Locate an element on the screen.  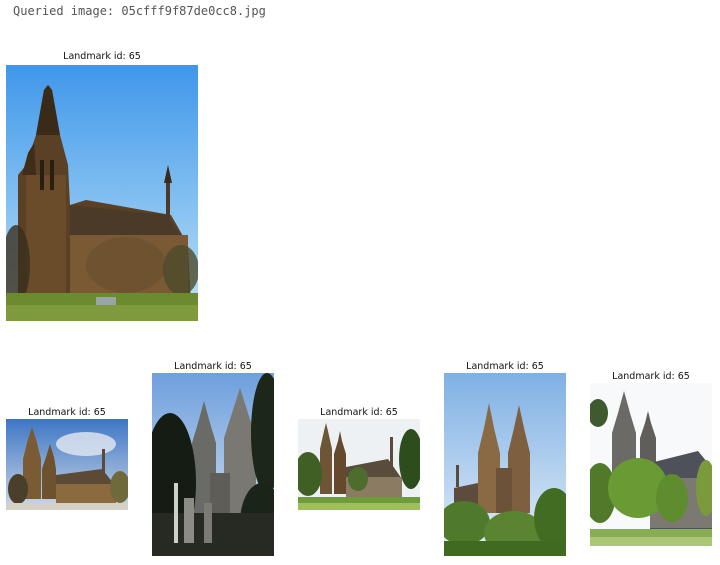
result-caption-5: Landmark id: 65 is located at coordinates (505, 366).